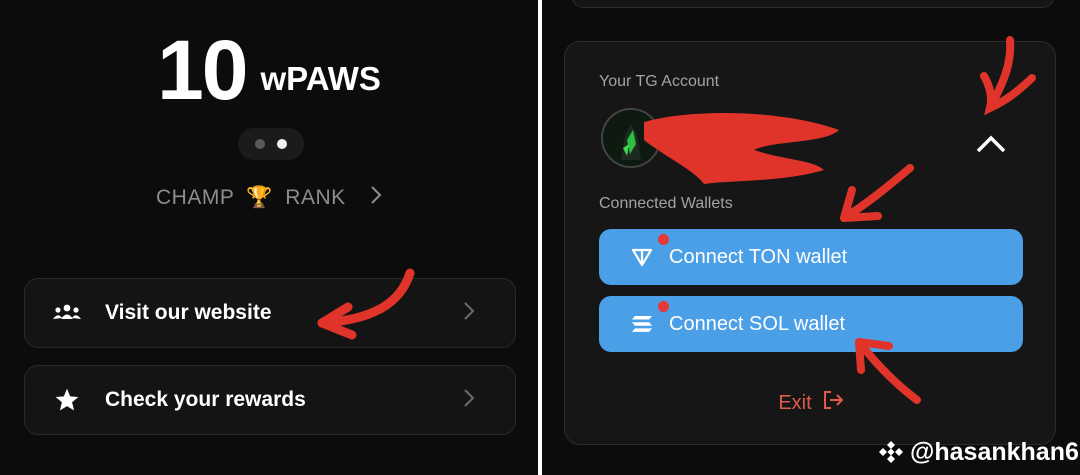 This screenshot has width=1080, height=475. I want to click on star-icon, so click(67, 400).